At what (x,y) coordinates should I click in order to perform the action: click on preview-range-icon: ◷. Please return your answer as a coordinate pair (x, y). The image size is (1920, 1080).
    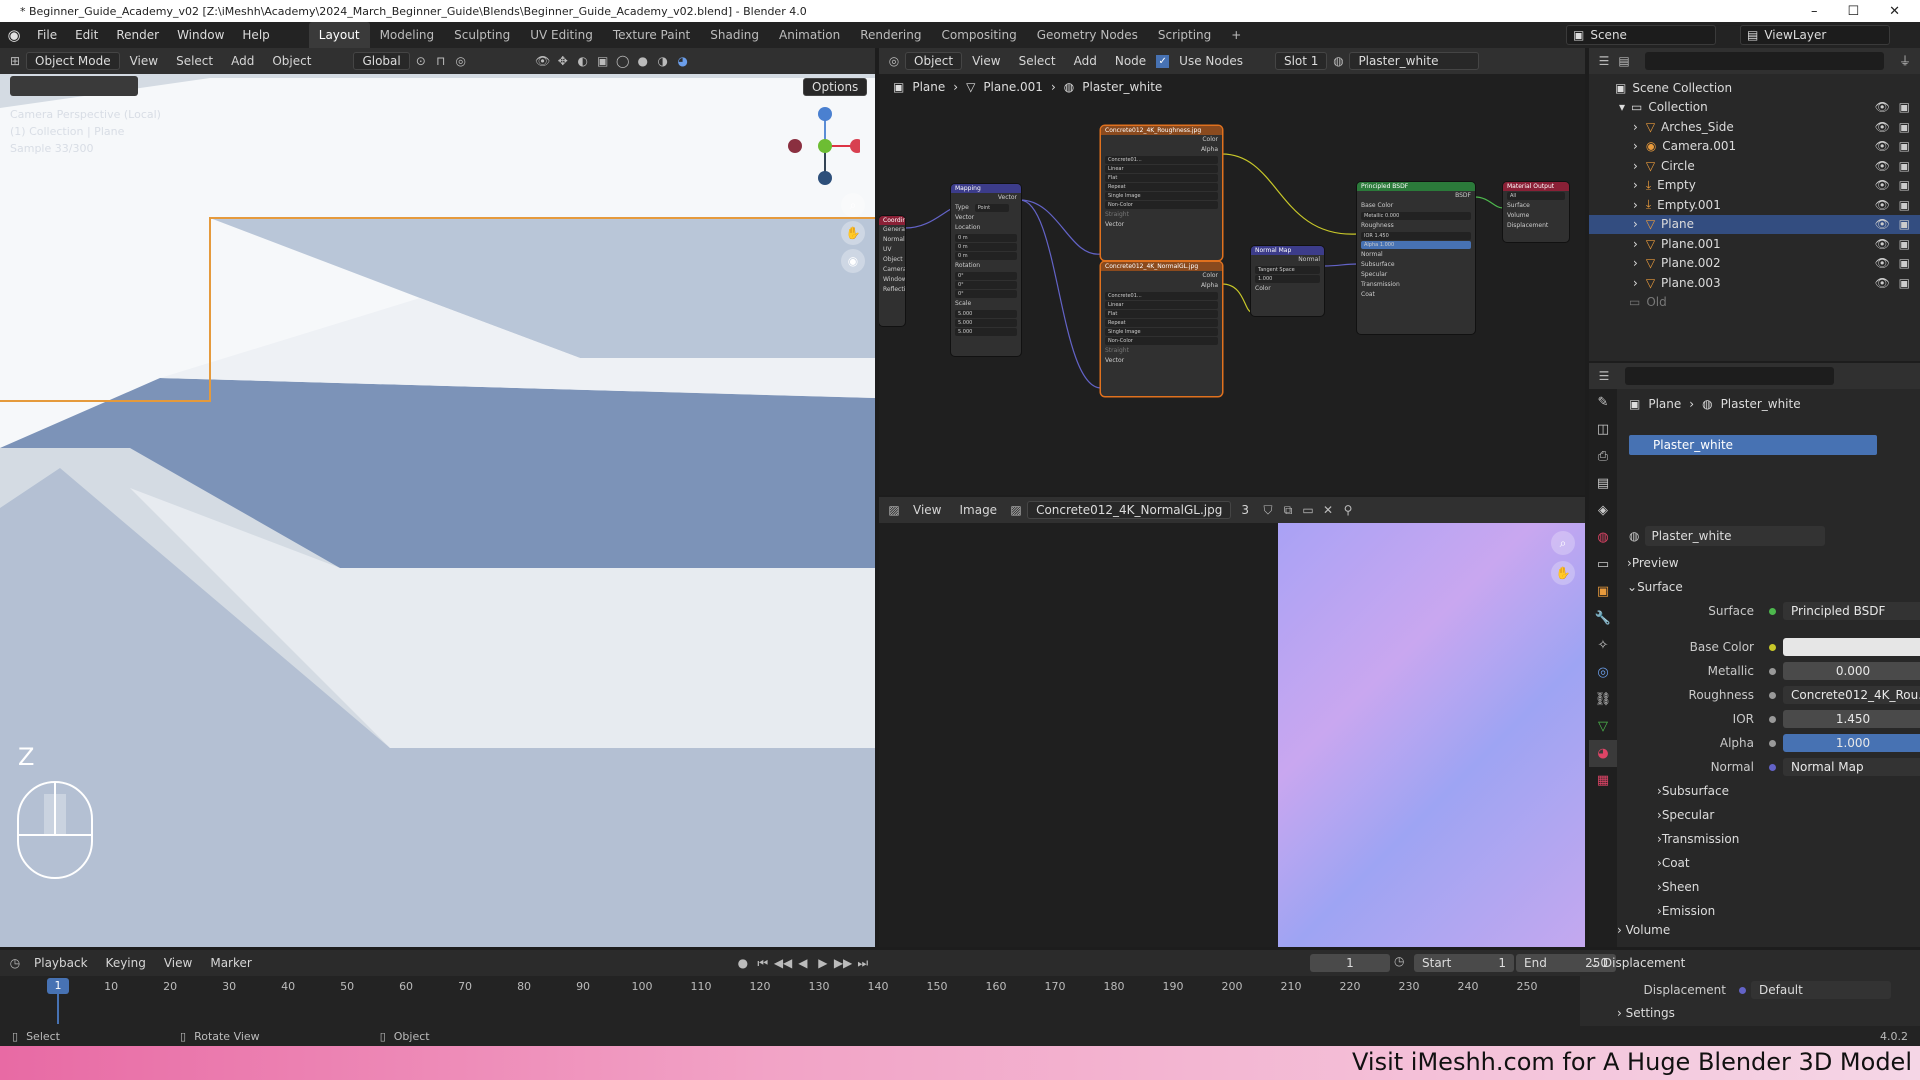
    Looking at the image, I should click on (1399, 961).